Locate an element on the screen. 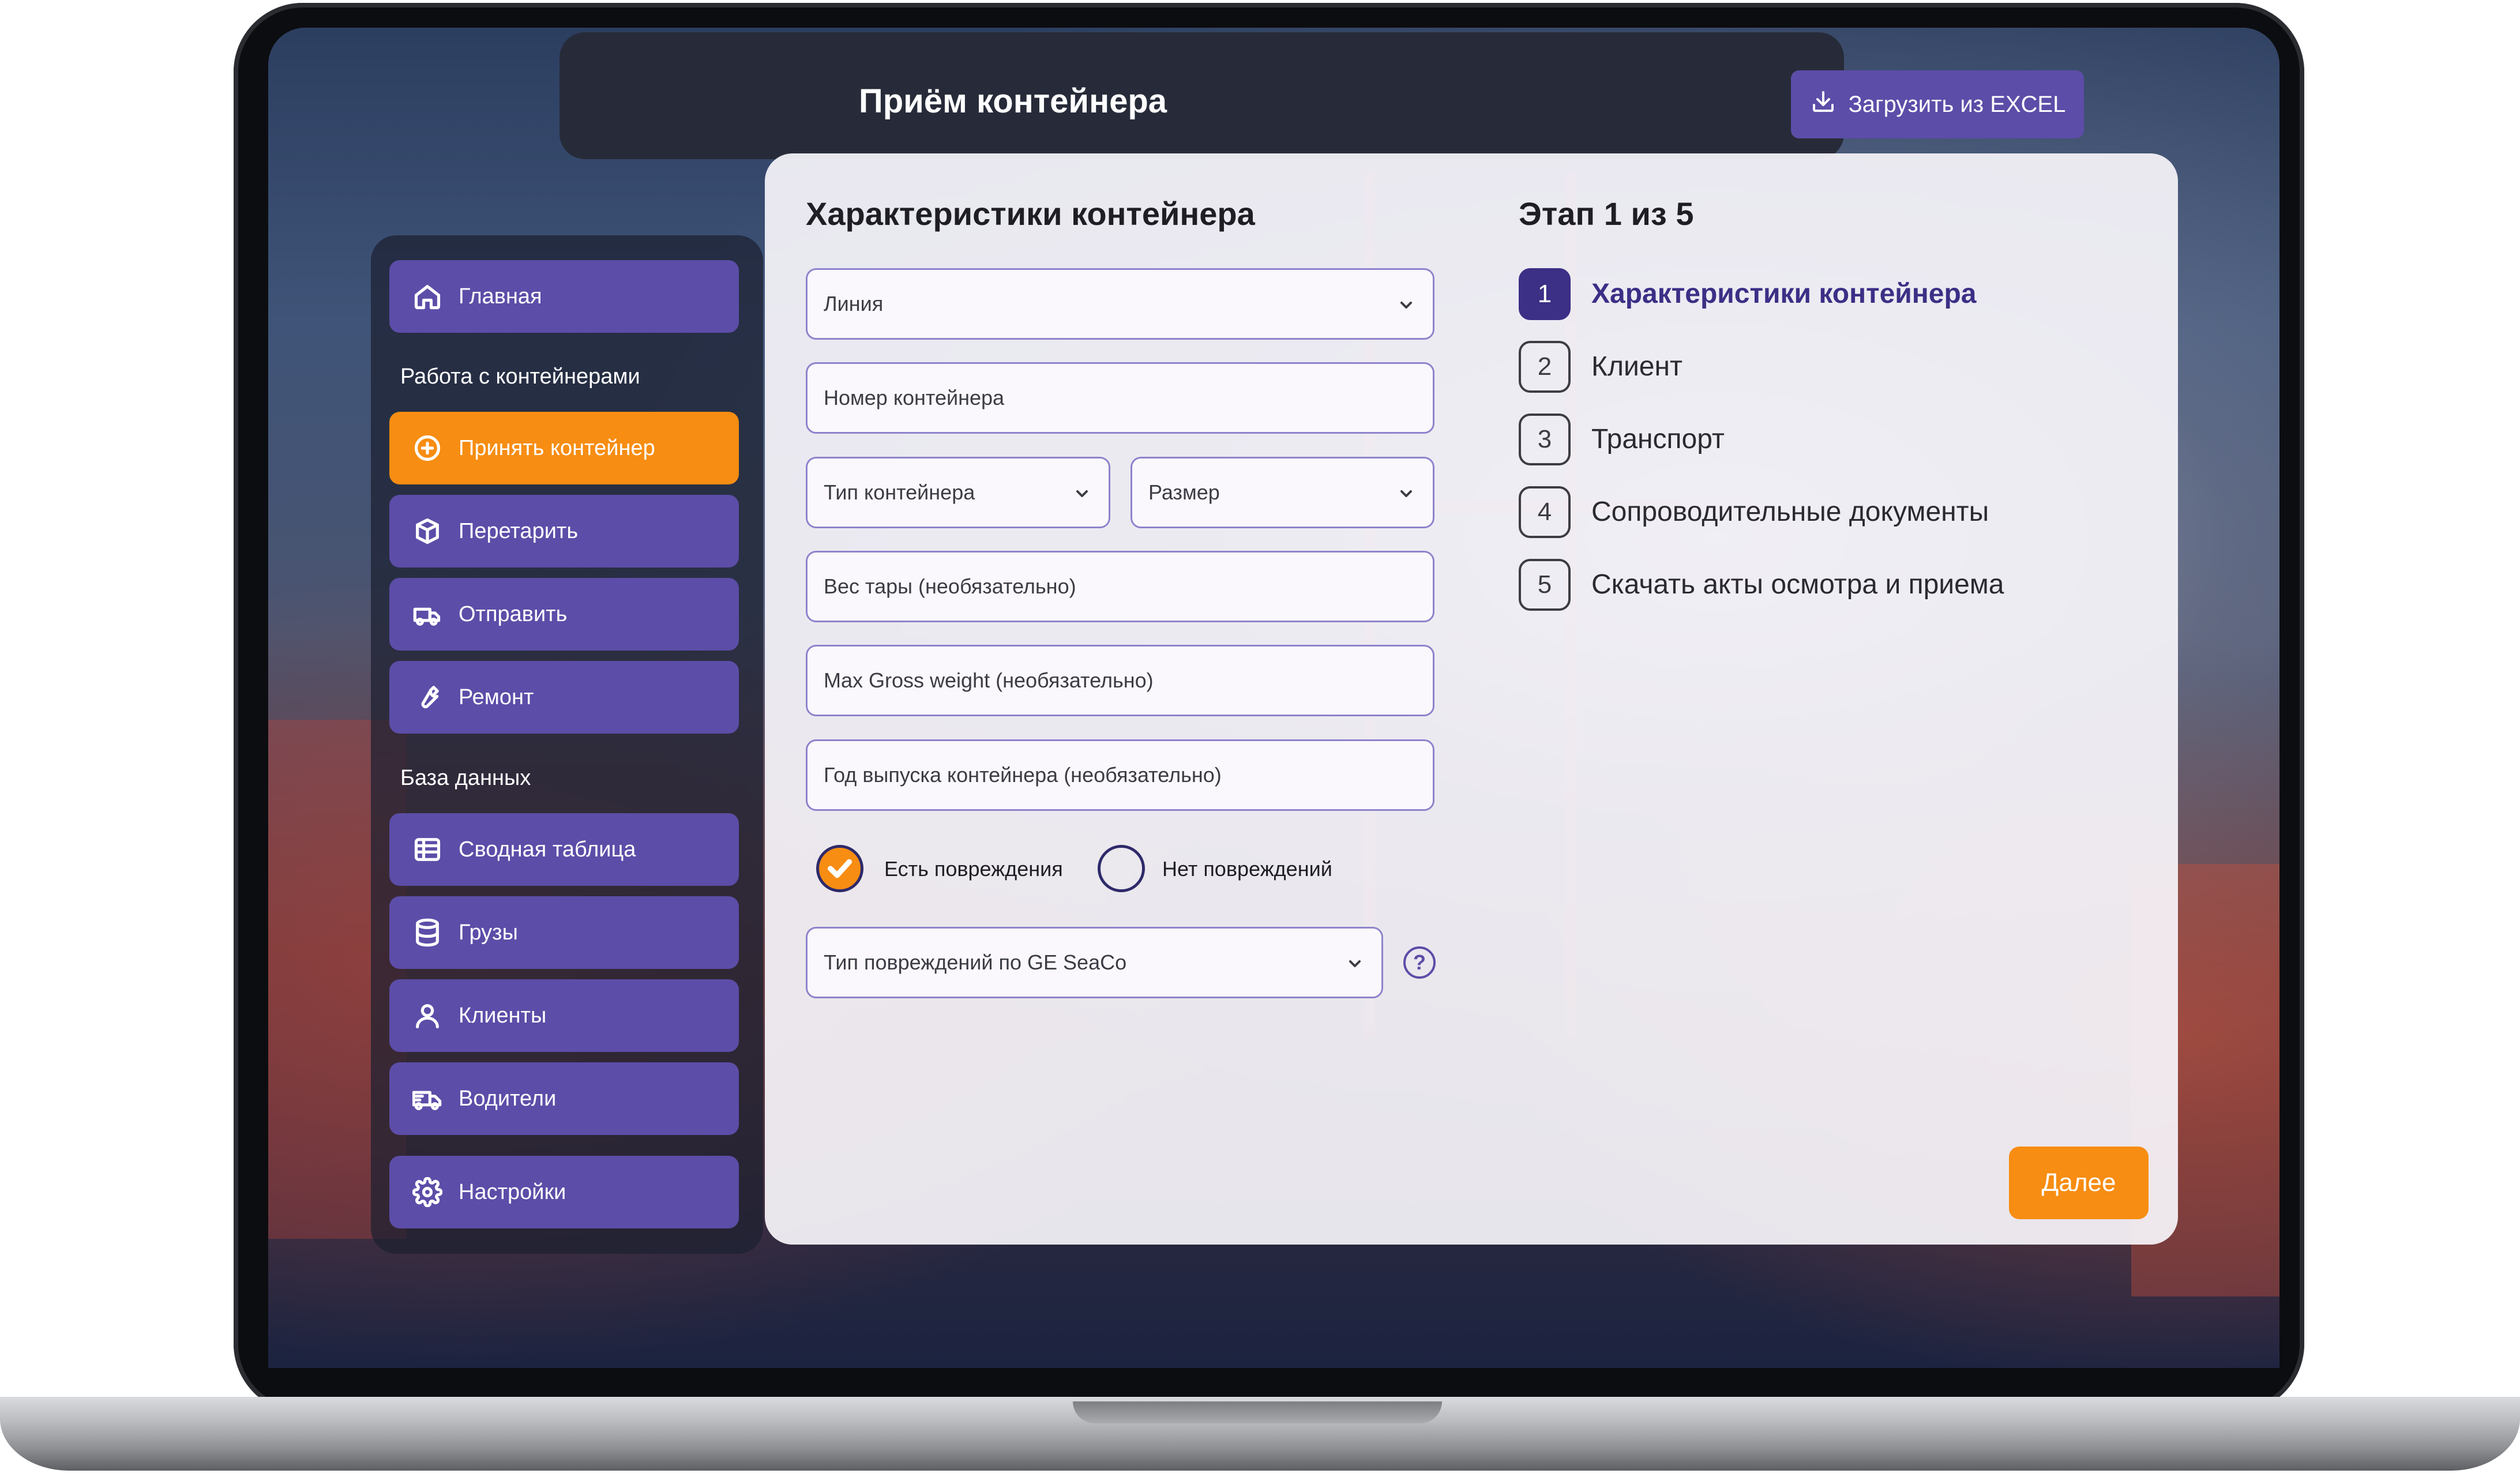  container-type-select: Тип контейнера is located at coordinates (958, 492).